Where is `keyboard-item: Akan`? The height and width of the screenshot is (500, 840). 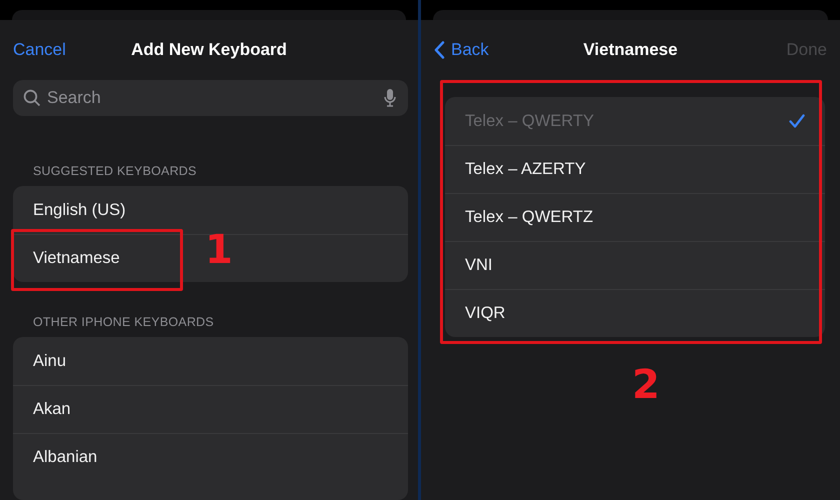 keyboard-item: Akan is located at coordinates (210, 409).